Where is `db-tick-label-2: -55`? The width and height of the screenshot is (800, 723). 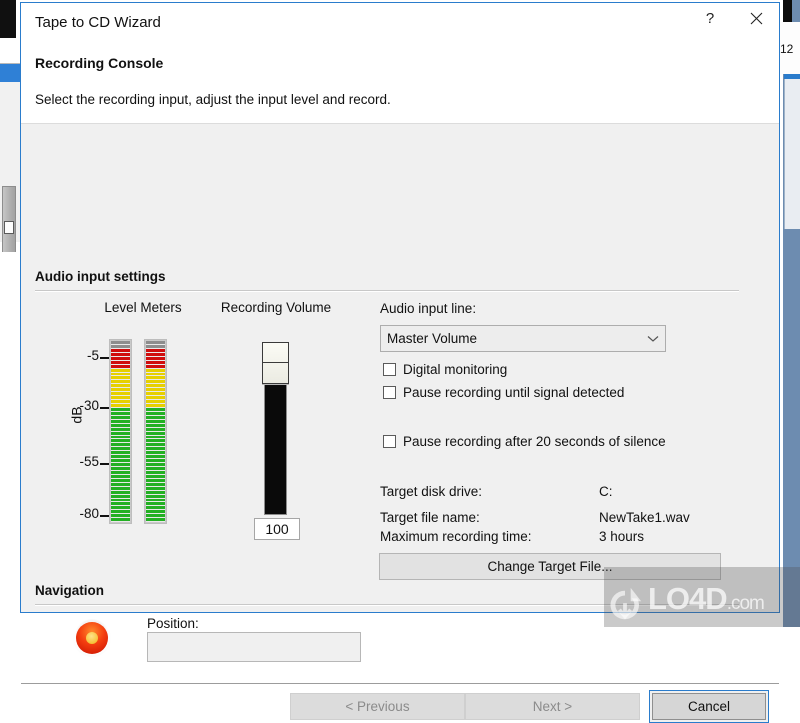 db-tick-label-2: -55 is located at coordinates (79, 461).